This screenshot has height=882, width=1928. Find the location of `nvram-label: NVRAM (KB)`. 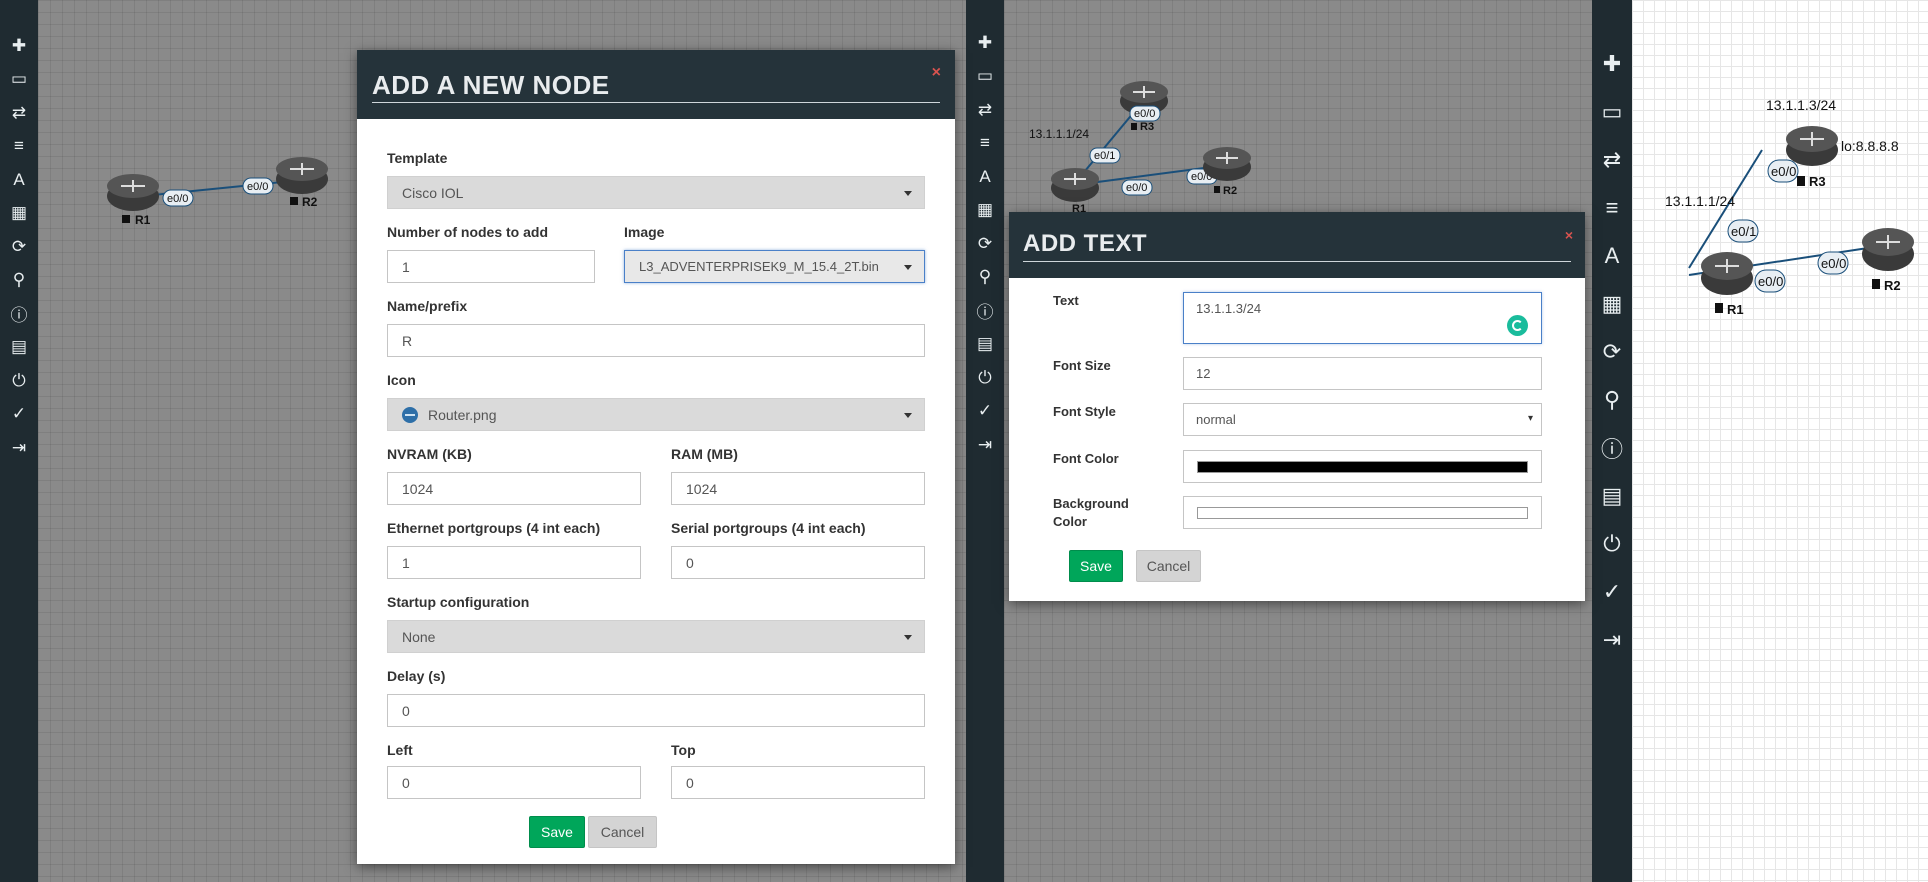

nvram-label: NVRAM (KB) is located at coordinates (429, 454).